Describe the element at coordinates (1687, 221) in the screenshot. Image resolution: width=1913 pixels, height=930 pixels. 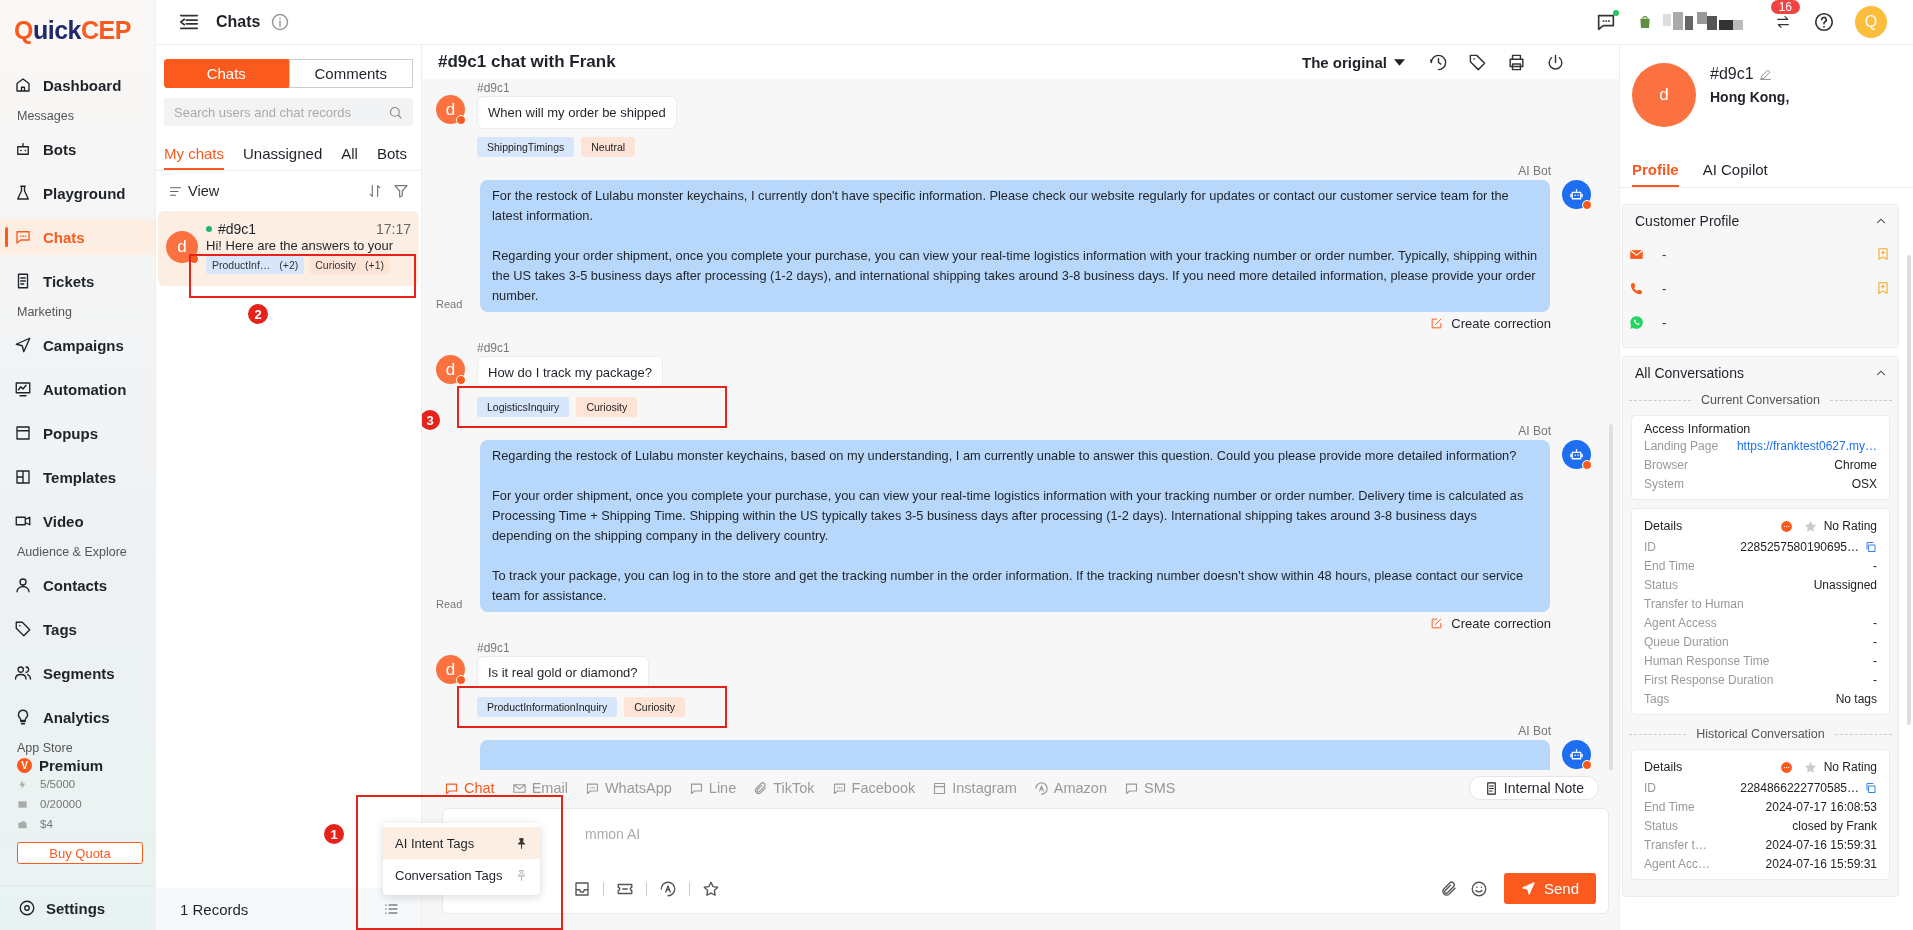
I see `card-title: Customer Profile` at that location.